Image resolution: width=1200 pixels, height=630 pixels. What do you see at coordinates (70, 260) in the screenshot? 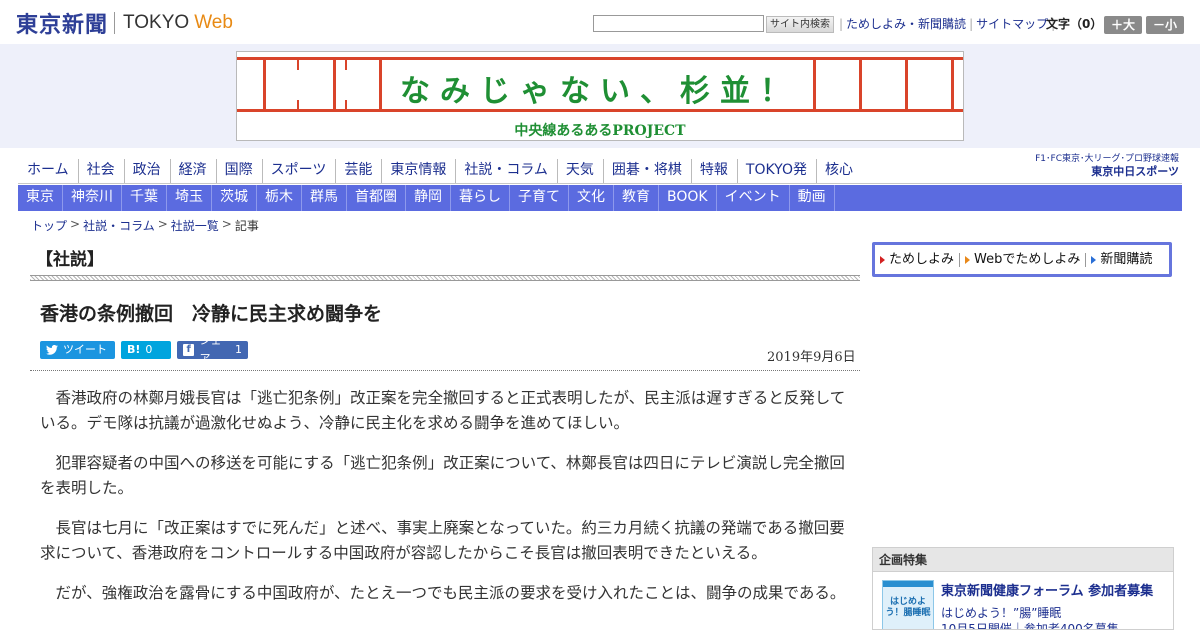
I see `section-label: 【社説】` at bounding box center [70, 260].